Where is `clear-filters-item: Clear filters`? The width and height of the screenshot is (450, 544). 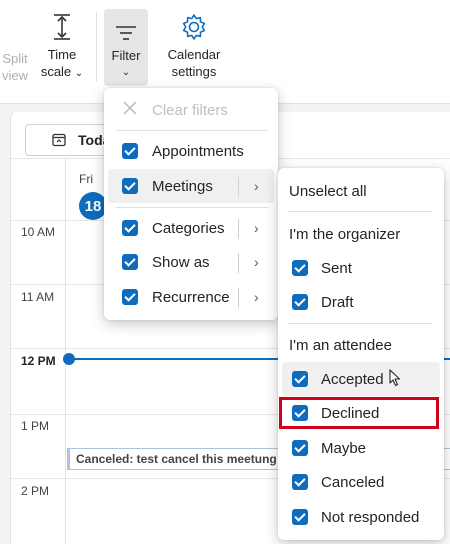
clear-filters-item: Clear filters is located at coordinates (191, 110).